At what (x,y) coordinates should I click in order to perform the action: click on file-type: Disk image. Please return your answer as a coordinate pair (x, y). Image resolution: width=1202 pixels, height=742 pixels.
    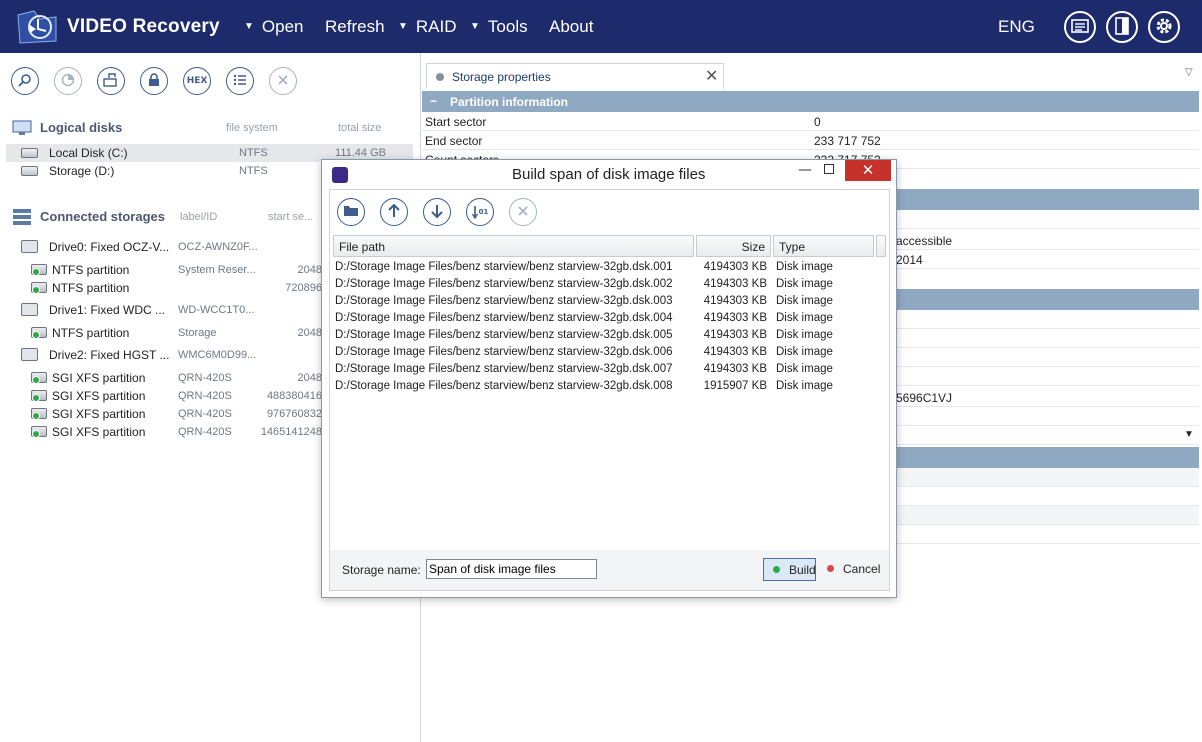
    Looking at the image, I should click on (804, 352).